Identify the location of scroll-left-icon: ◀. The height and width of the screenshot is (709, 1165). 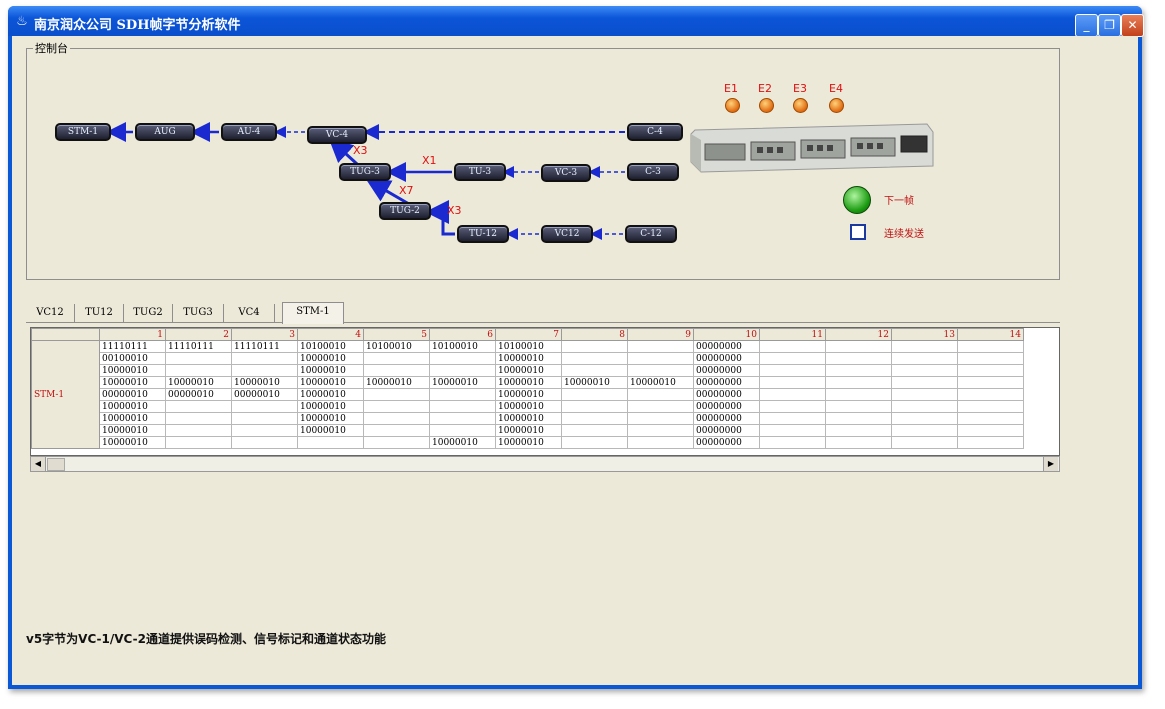
(38, 464).